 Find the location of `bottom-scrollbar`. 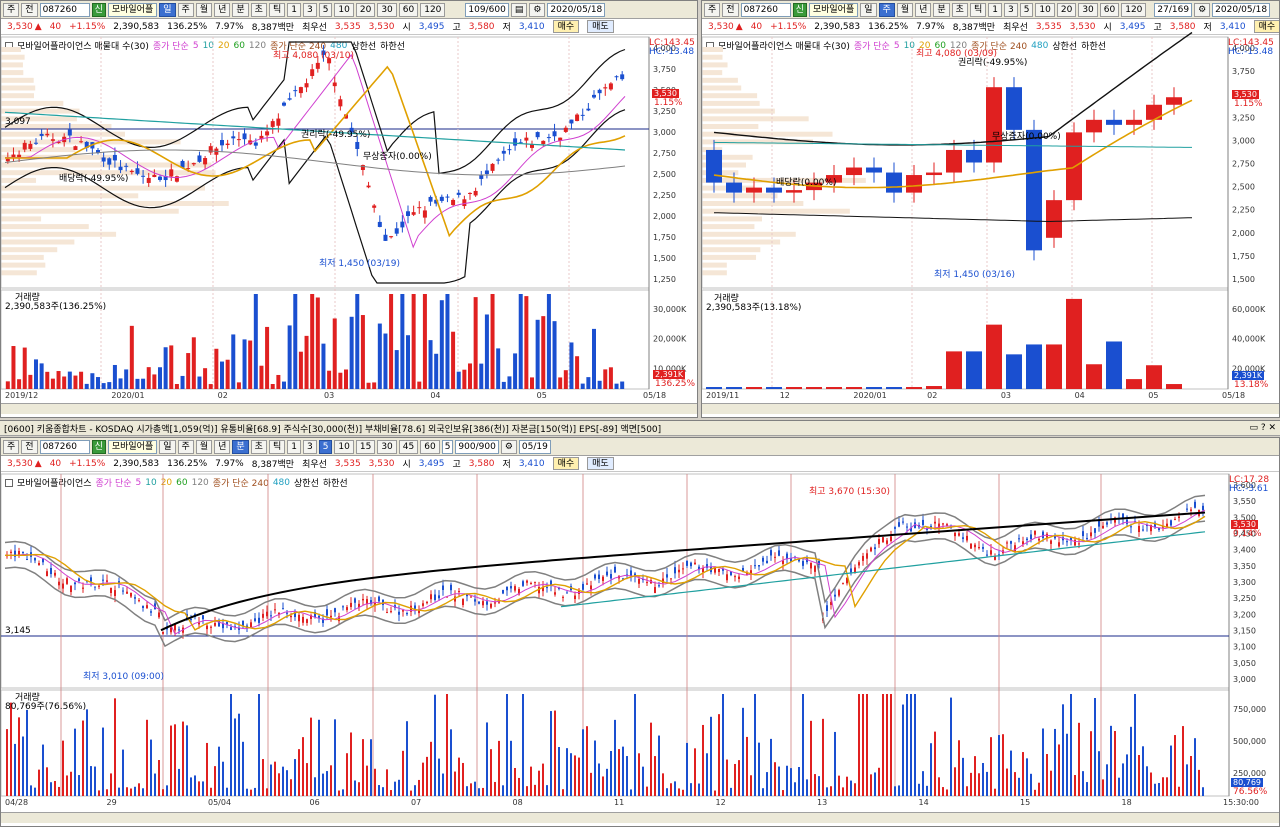

bottom-scrollbar is located at coordinates (640, 817).